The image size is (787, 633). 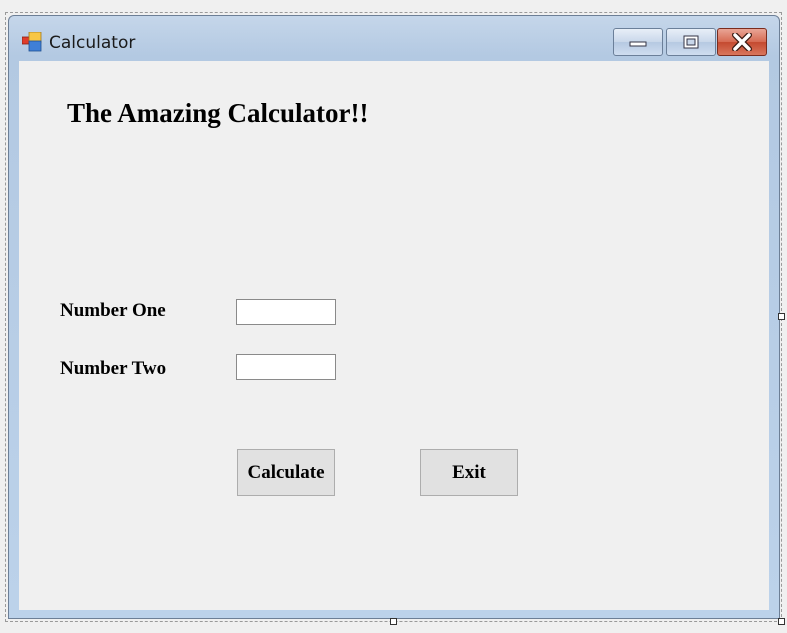 I want to click on app-icon, so click(x=32, y=42).